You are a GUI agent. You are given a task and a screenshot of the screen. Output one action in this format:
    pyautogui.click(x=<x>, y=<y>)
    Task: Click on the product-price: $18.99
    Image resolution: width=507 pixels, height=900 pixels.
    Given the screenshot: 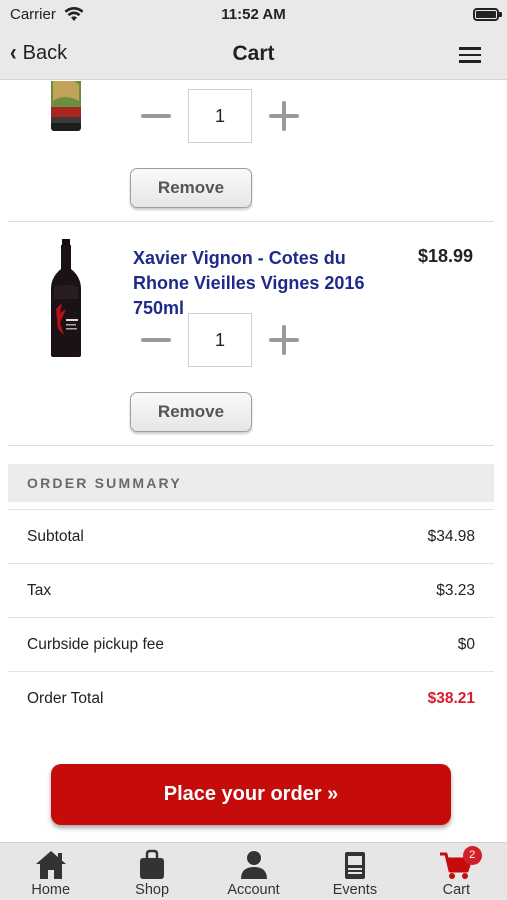 What is the action you would take?
    pyautogui.click(x=445, y=256)
    